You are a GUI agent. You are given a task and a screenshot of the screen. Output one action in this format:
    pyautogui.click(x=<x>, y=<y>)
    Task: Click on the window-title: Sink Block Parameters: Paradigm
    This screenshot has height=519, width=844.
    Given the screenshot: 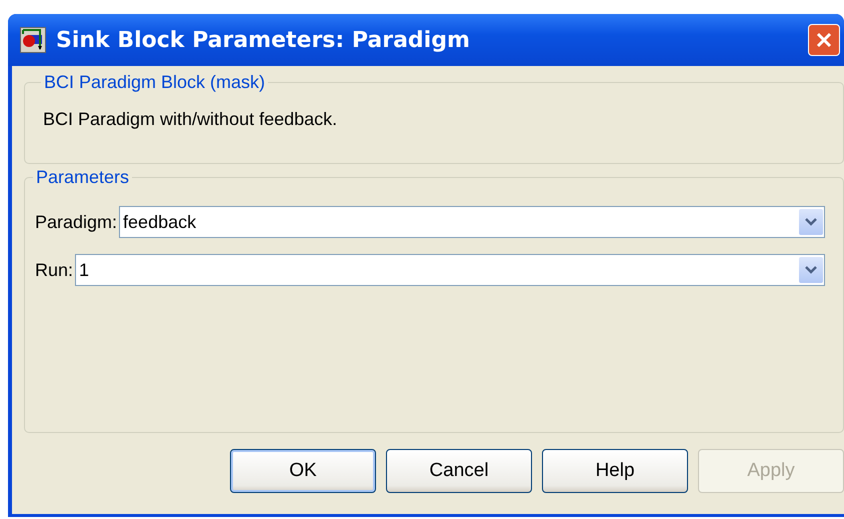 What is the action you would take?
    pyautogui.click(x=263, y=40)
    